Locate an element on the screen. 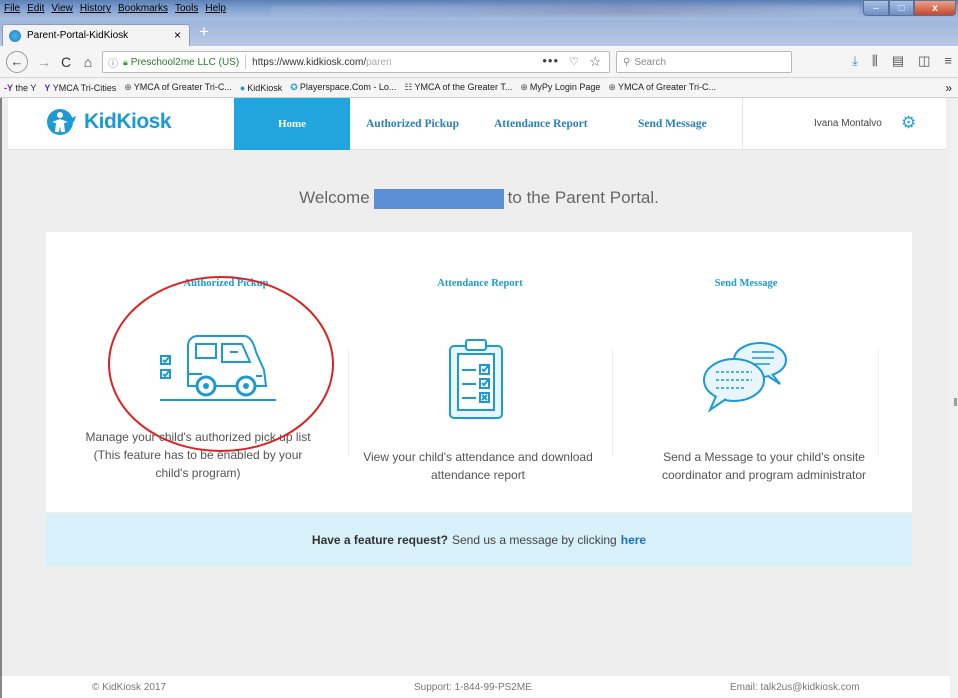  site-info-icon: ⓘ is located at coordinates (113, 62).